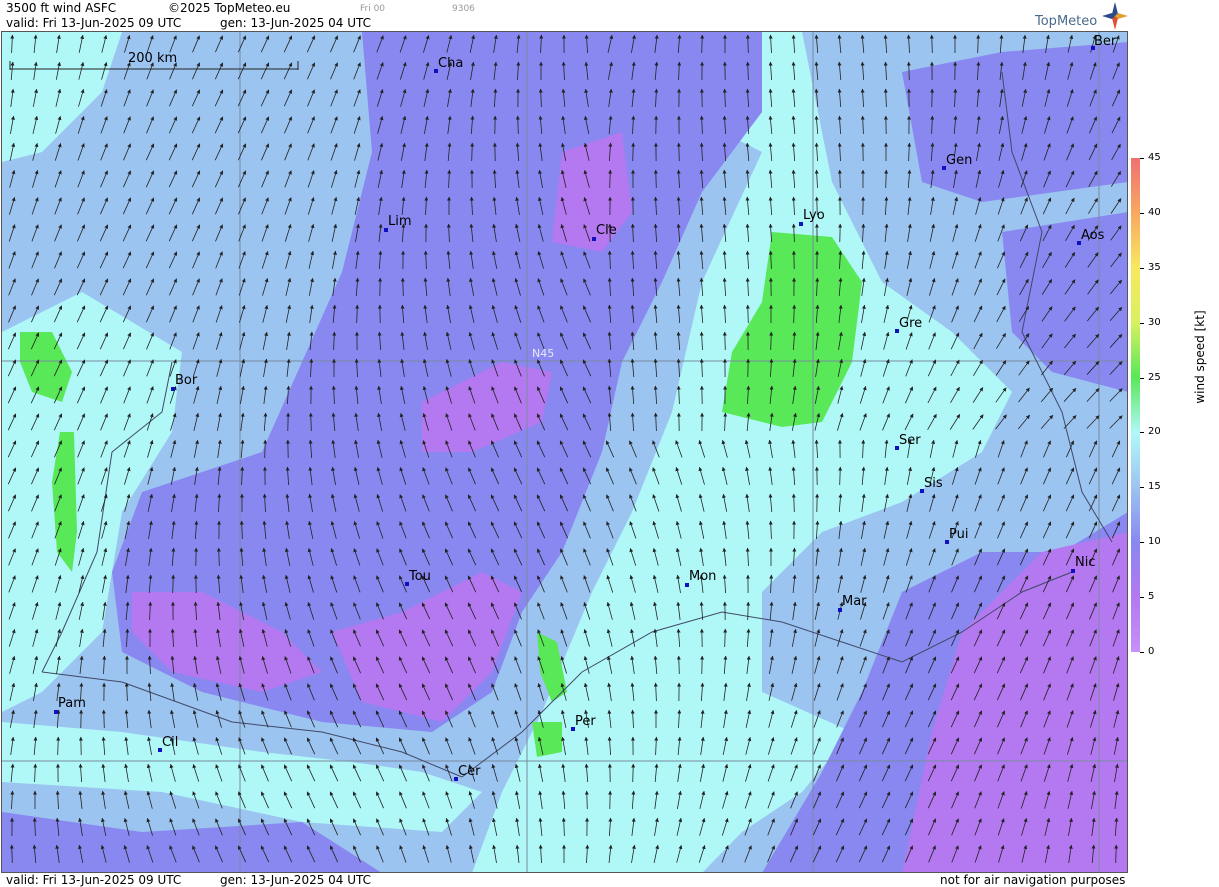 The width and height of the screenshot is (1219, 887). Describe the element at coordinates (1085, 562) in the screenshot. I see `city-label-nic: Nic` at that location.